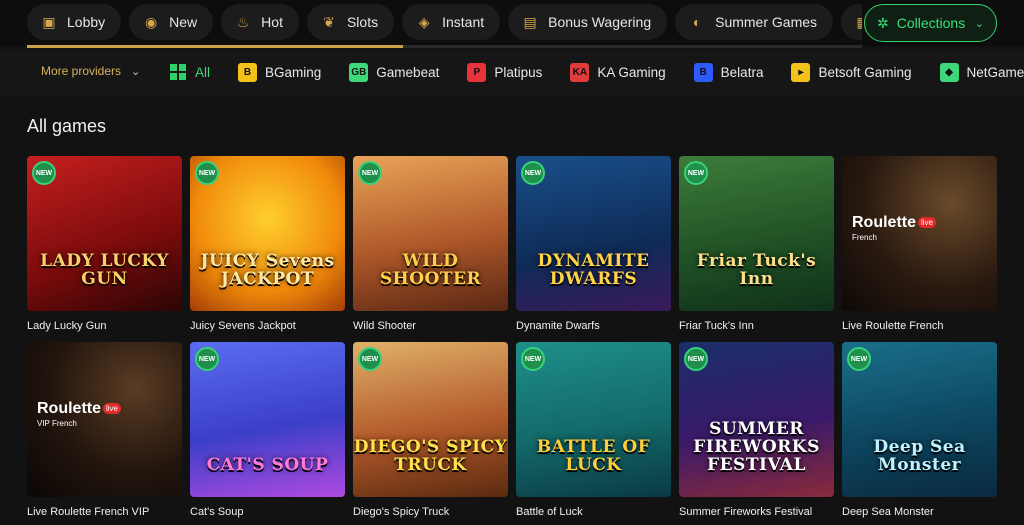  I want to click on game-thumbnail: Deep Sea Monster NEW, so click(919, 419).